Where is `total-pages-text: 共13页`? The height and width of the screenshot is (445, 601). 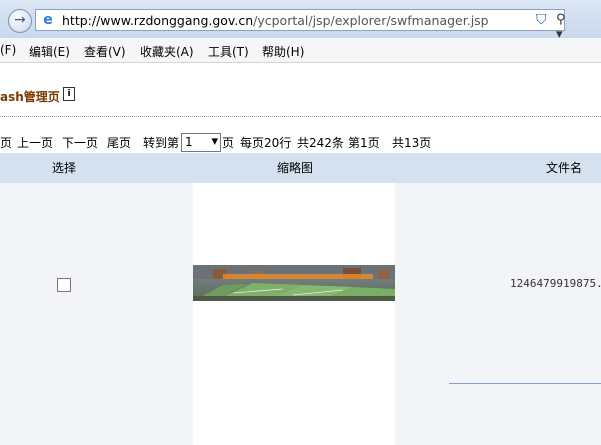
total-pages-text: 共13页 is located at coordinates (412, 143).